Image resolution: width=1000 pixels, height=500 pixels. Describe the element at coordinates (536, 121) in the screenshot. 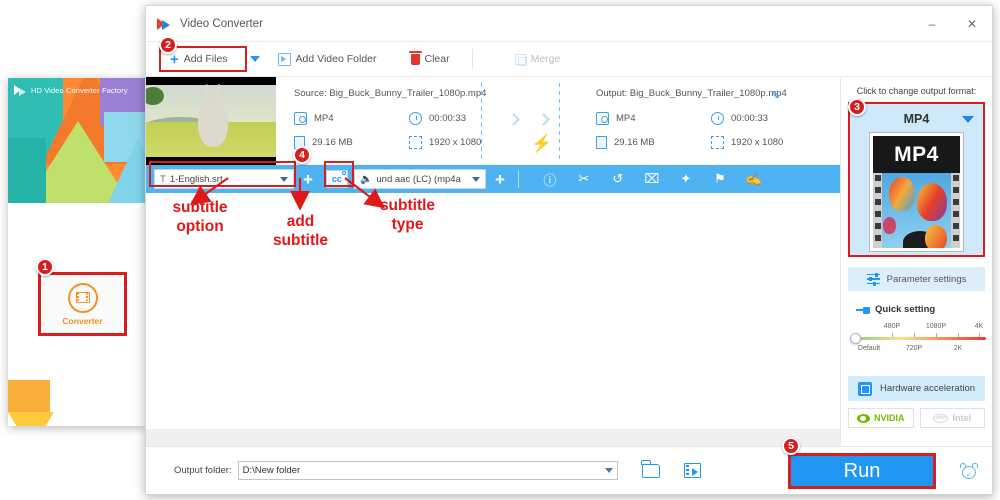

I see `conversion-arrows: ⚡` at that location.